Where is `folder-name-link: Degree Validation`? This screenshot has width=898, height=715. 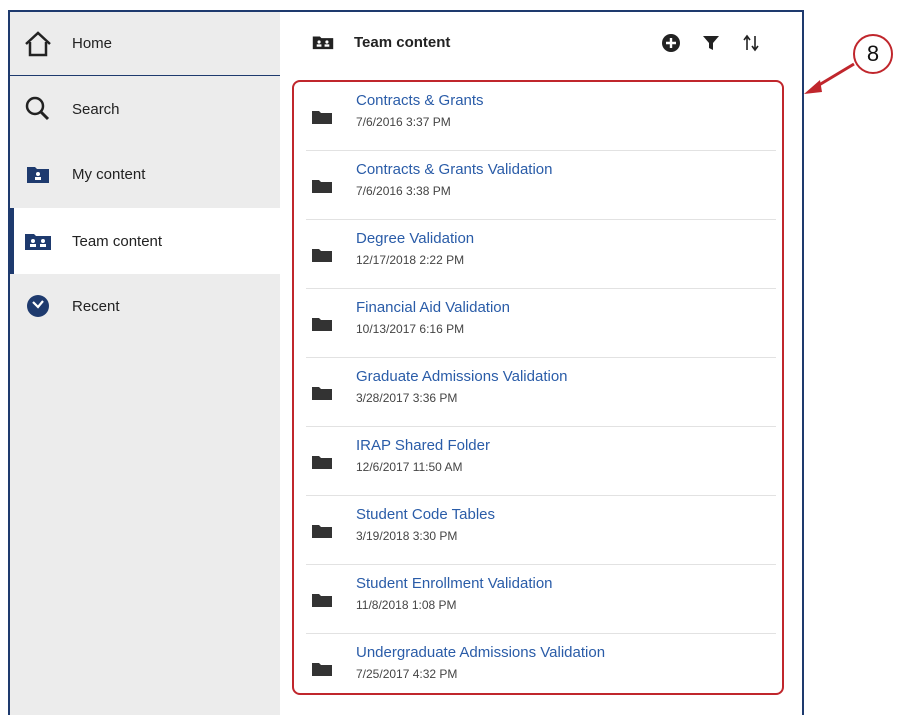
folder-name-link: Degree Validation is located at coordinates (415, 238).